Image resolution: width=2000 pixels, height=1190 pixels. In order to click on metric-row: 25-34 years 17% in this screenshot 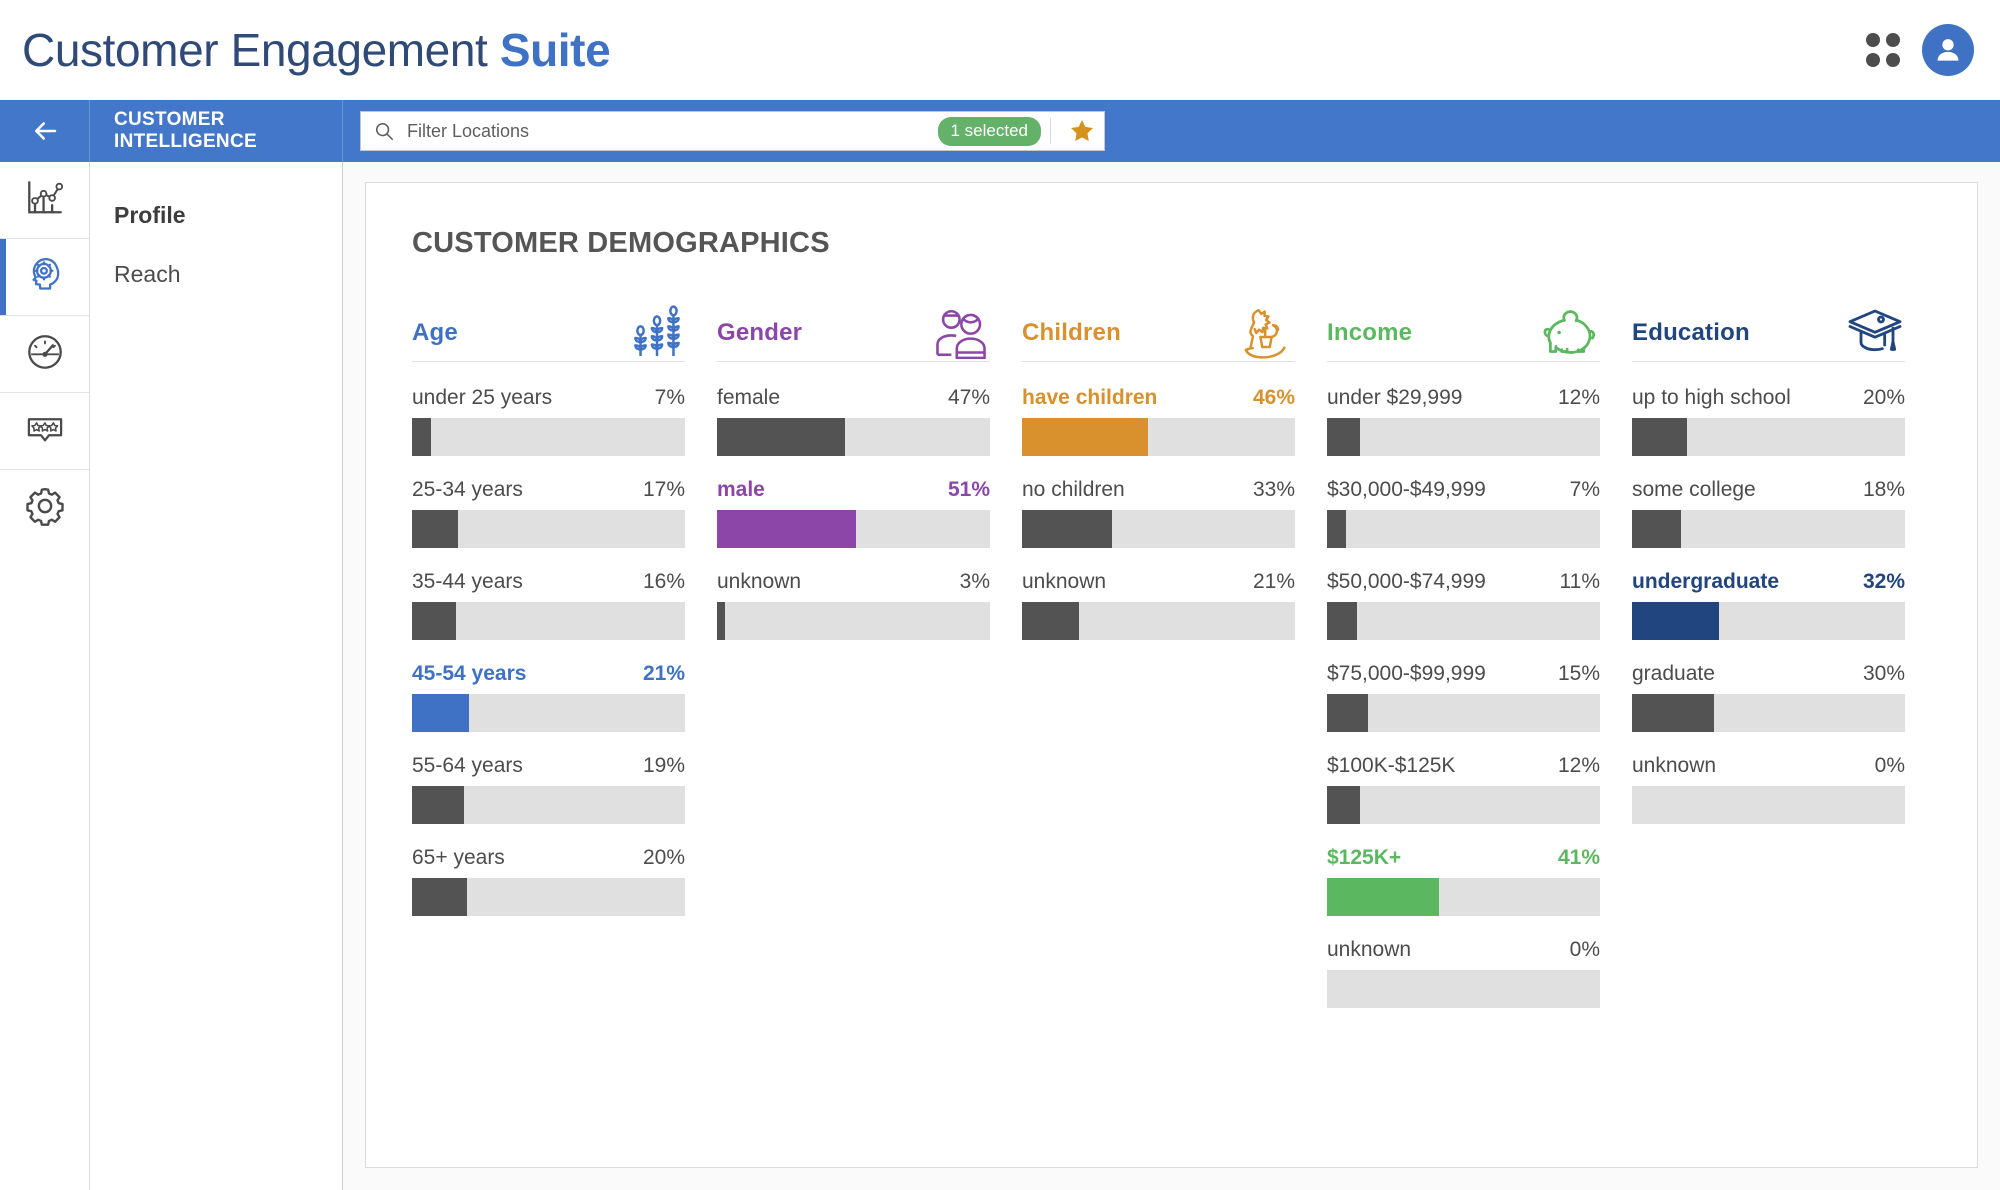, I will do `click(548, 513)`.